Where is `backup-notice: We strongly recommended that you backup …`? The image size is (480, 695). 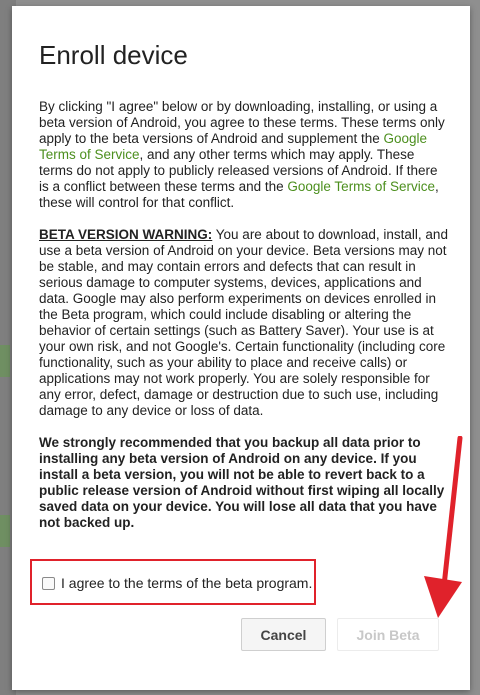 backup-notice: We strongly recommended that you backup … is located at coordinates (242, 482).